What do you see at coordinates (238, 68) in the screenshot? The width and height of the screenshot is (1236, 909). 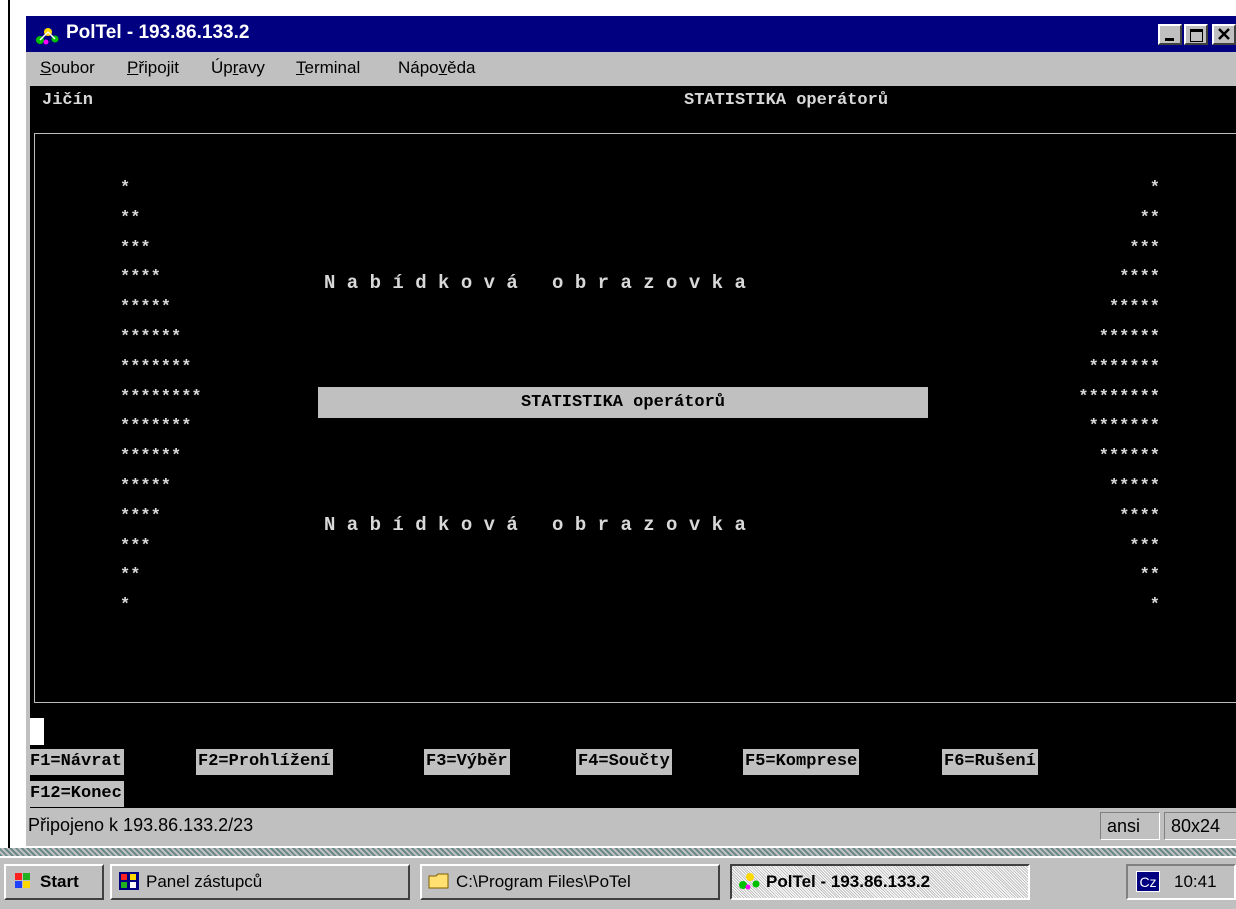 I see `menu-upravy: Úpravy` at bounding box center [238, 68].